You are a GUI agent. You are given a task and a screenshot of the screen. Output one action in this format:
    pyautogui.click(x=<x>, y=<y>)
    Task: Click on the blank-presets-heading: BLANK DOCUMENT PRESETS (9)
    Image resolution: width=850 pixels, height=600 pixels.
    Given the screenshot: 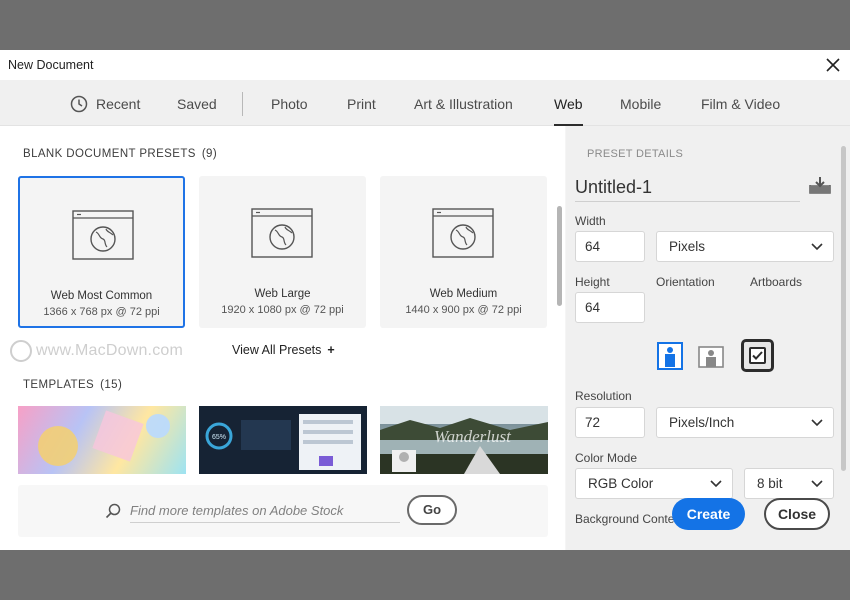 What is the action you would take?
    pyautogui.click(x=120, y=154)
    